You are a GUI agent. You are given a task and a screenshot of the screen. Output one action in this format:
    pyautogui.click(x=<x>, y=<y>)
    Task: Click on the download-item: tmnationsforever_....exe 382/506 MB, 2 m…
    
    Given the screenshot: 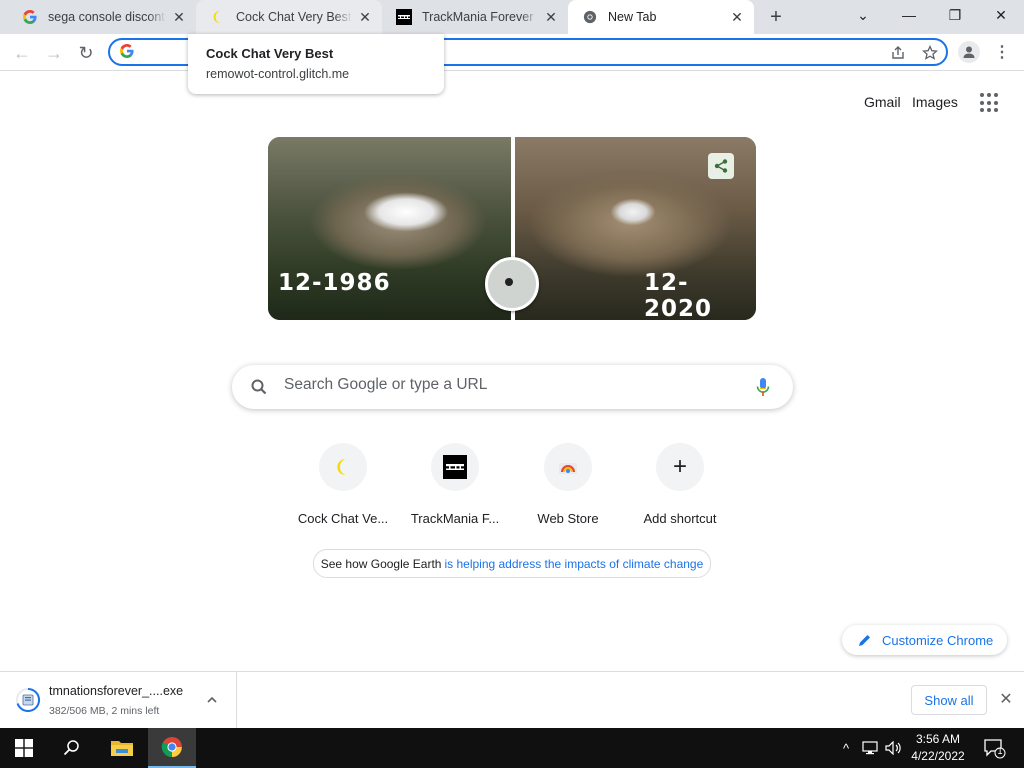 What is the action you would take?
    pyautogui.click(x=118, y=700)
    